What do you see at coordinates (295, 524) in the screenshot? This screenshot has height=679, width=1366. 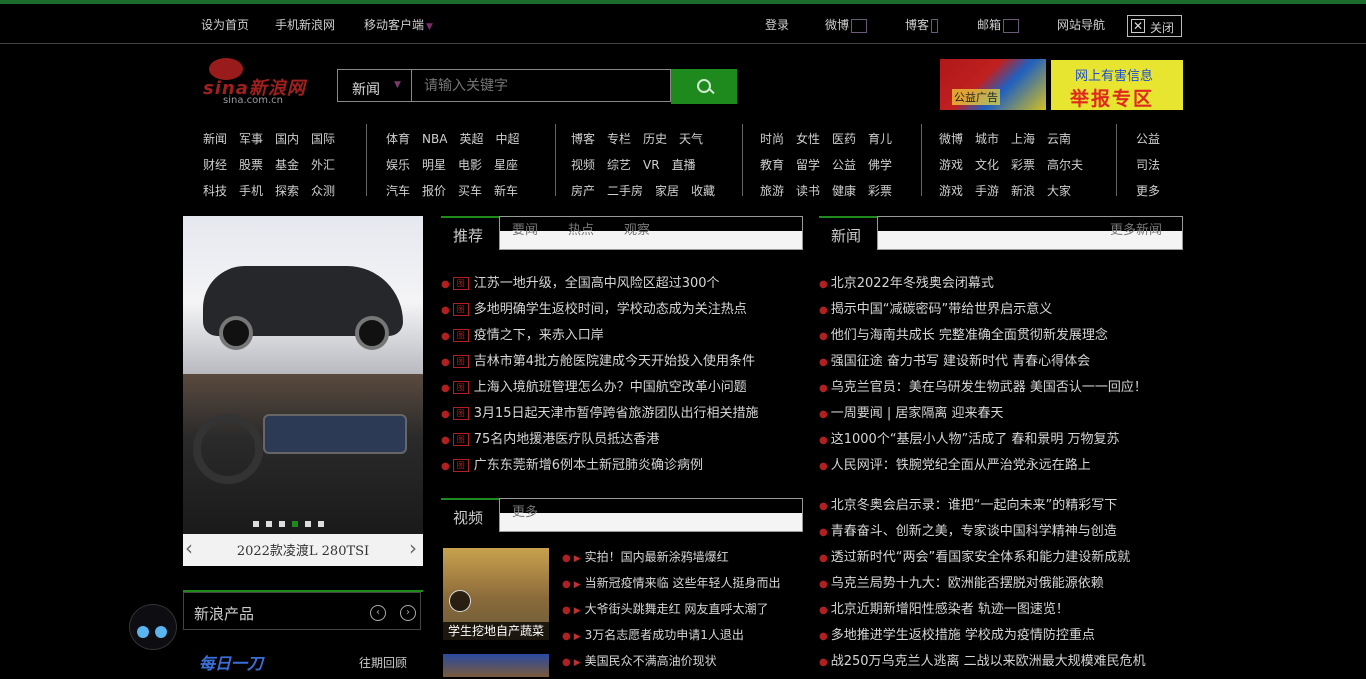 I see `carousel-dot-active` at bounding box center [295, 524].